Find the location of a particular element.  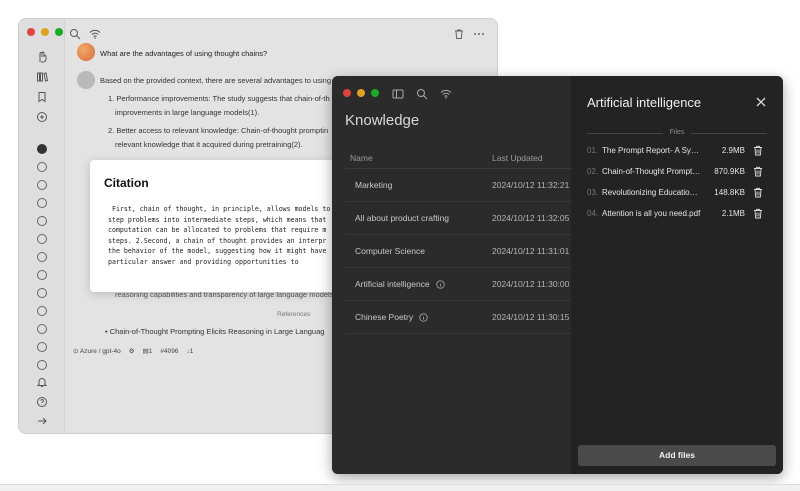

assistant-avatar is located at coordinates (86, 80).